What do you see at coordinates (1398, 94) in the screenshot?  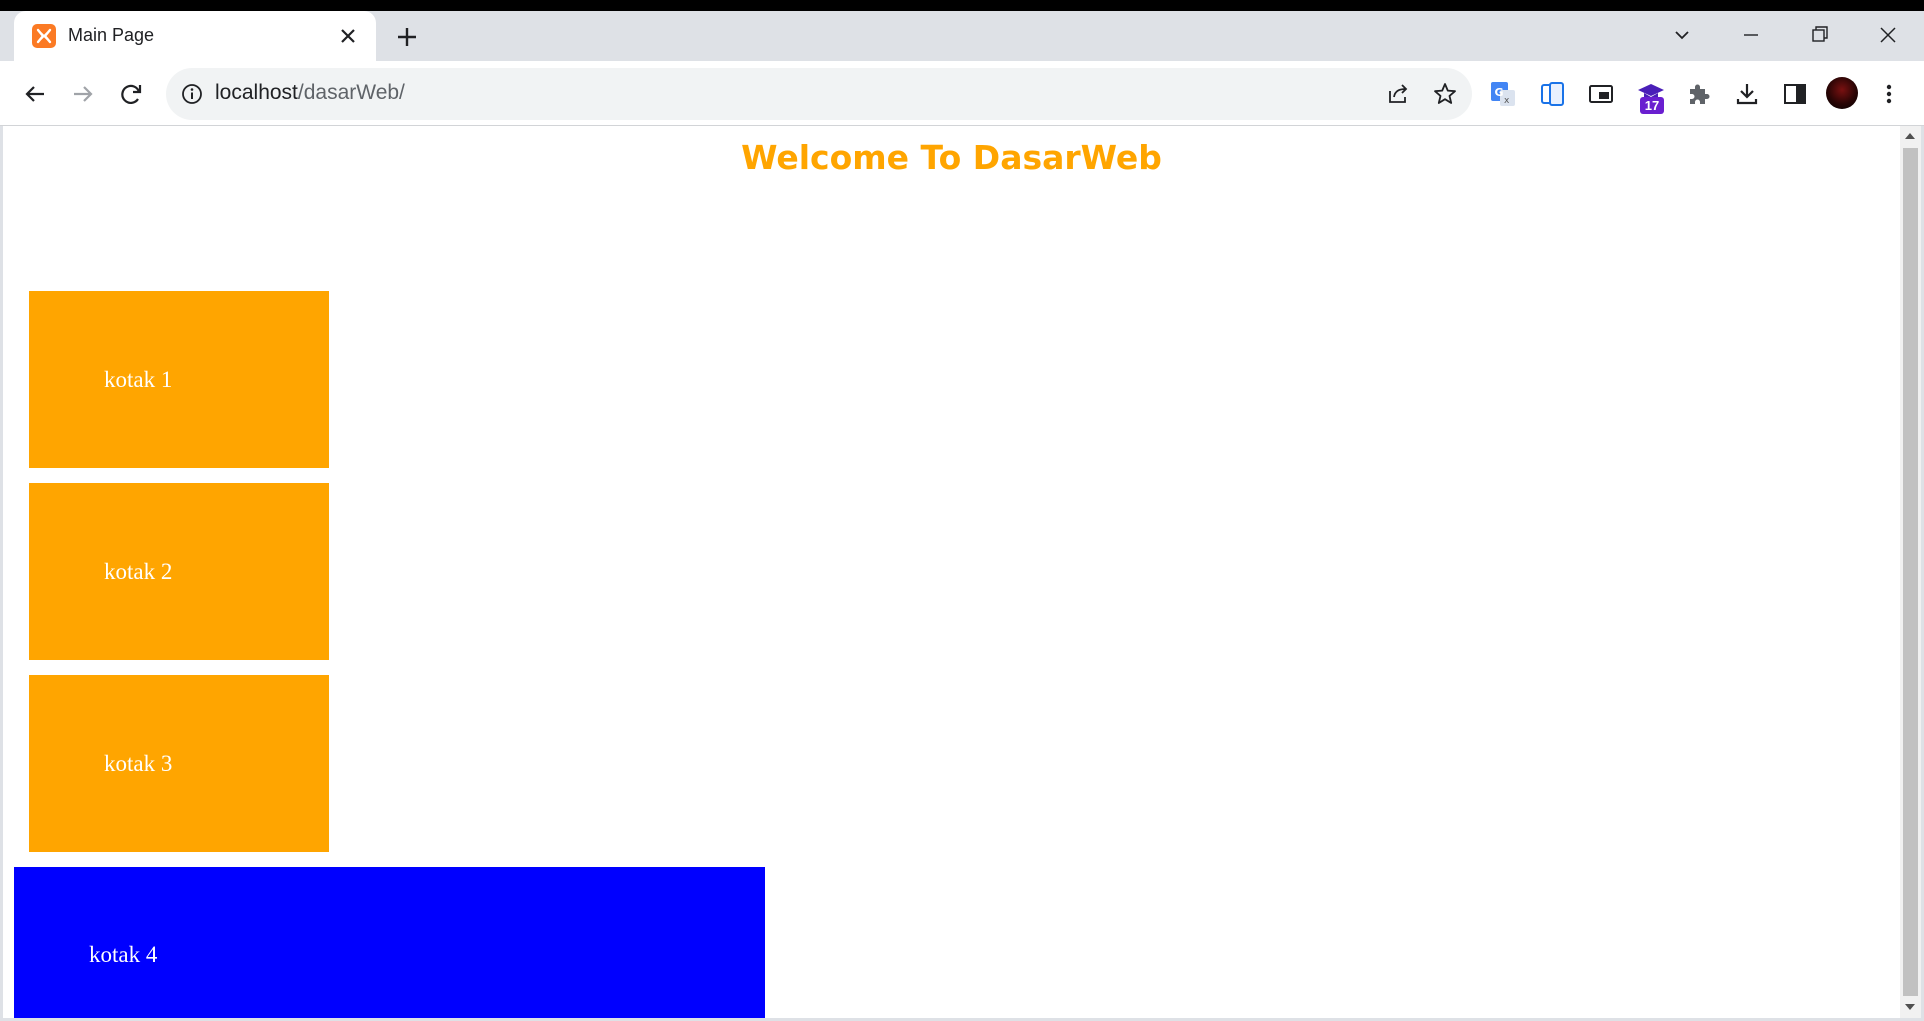 I see `share-icon` at bounding box center [1398, 94].